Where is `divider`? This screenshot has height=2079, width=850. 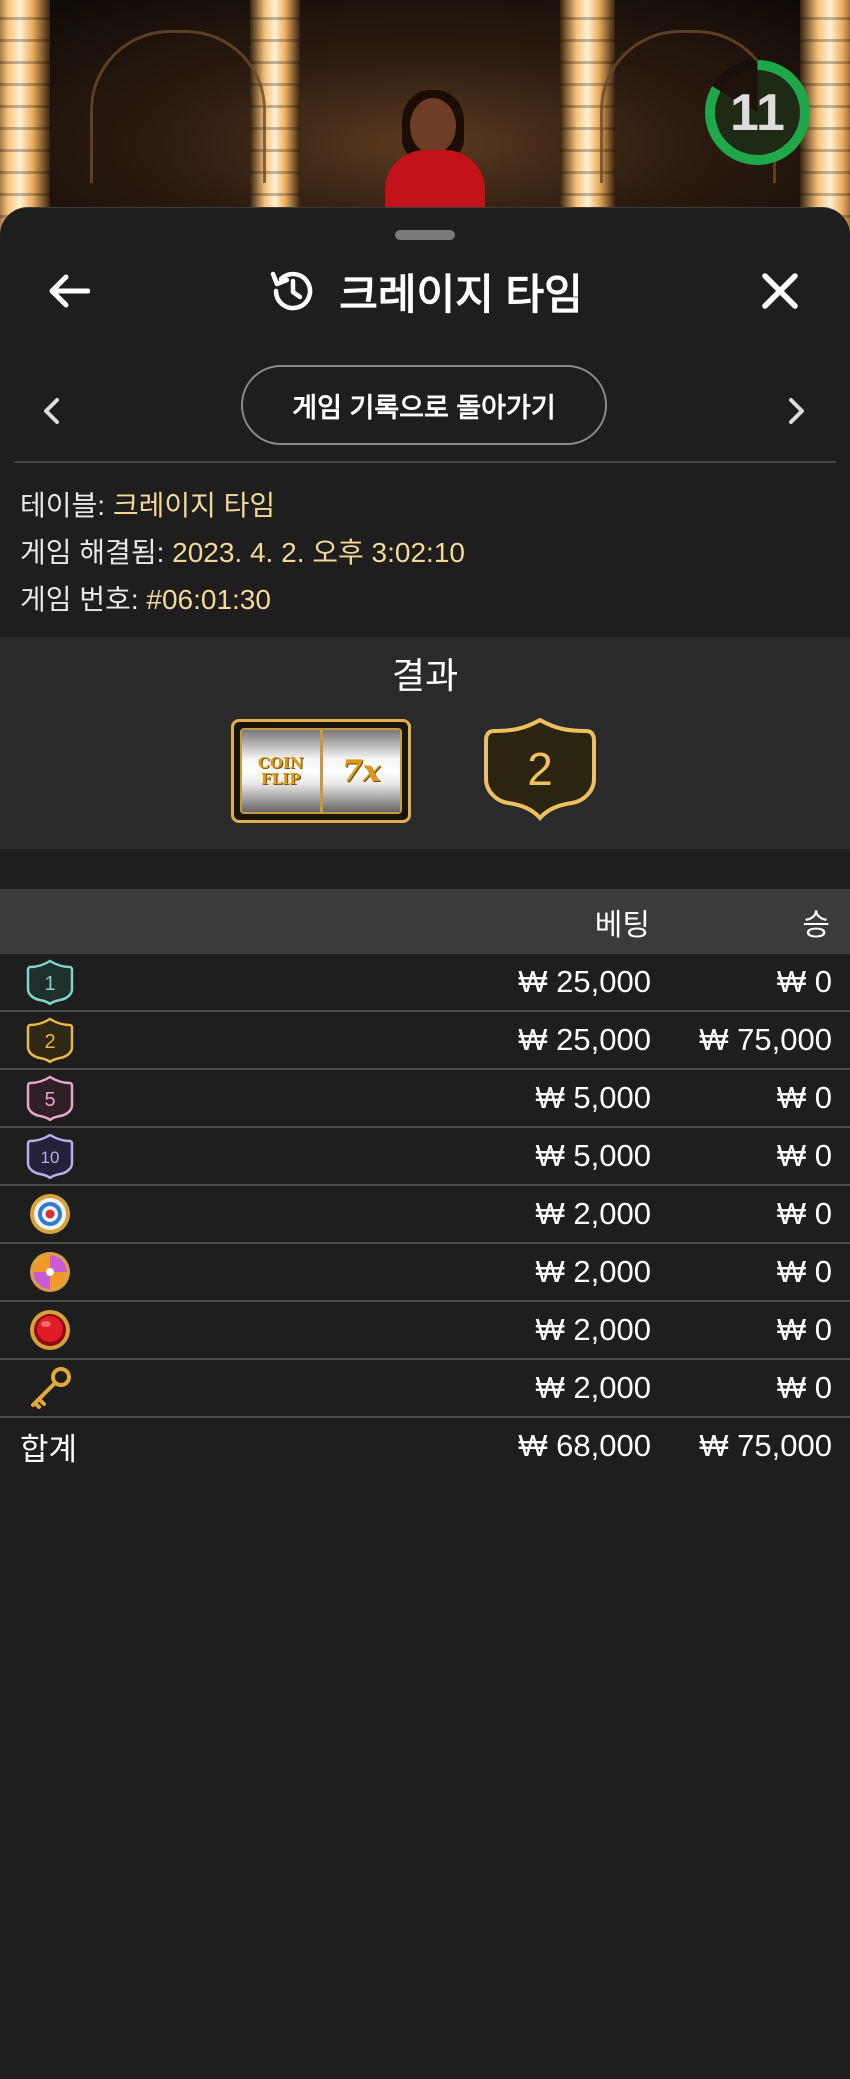
divider is located at coordinates (425, 462).